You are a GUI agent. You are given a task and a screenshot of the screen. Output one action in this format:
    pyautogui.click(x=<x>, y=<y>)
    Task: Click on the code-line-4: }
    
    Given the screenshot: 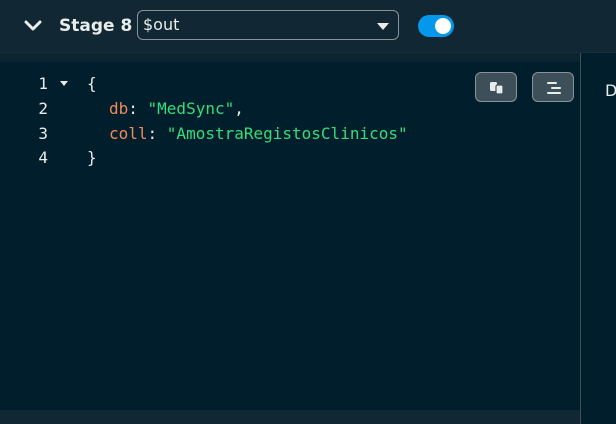 What is the action you would take?
    pyautogui.click(x=92, y=158)
    